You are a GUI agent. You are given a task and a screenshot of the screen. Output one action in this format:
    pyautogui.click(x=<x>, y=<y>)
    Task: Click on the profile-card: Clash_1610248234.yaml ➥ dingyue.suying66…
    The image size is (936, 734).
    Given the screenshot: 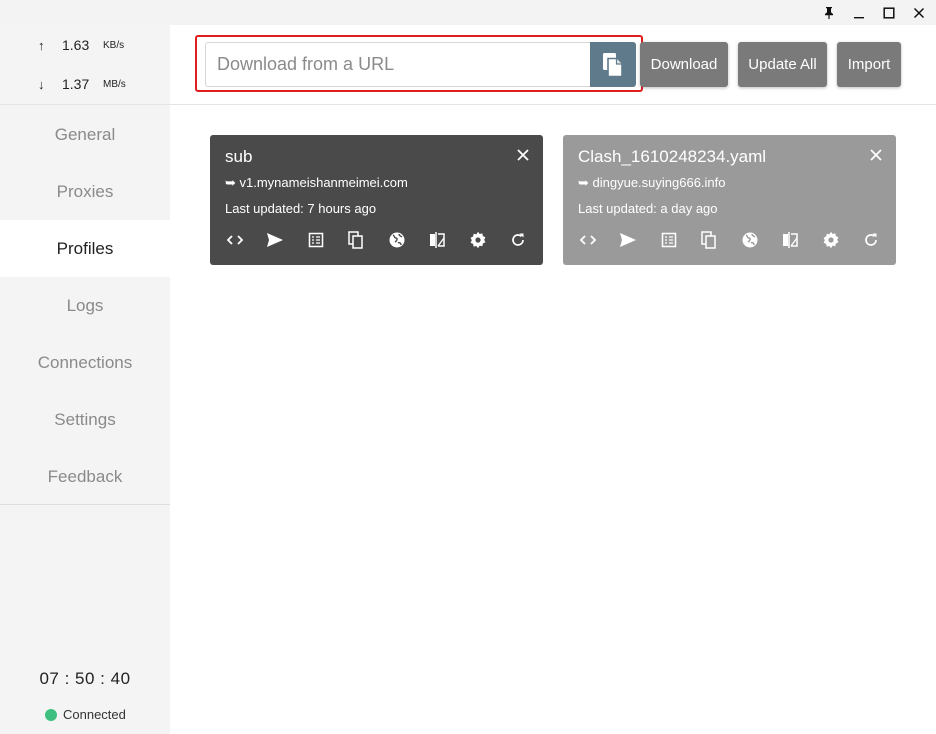 What is the action you would take?
    pyautogui.click(x=729, y=200)
    